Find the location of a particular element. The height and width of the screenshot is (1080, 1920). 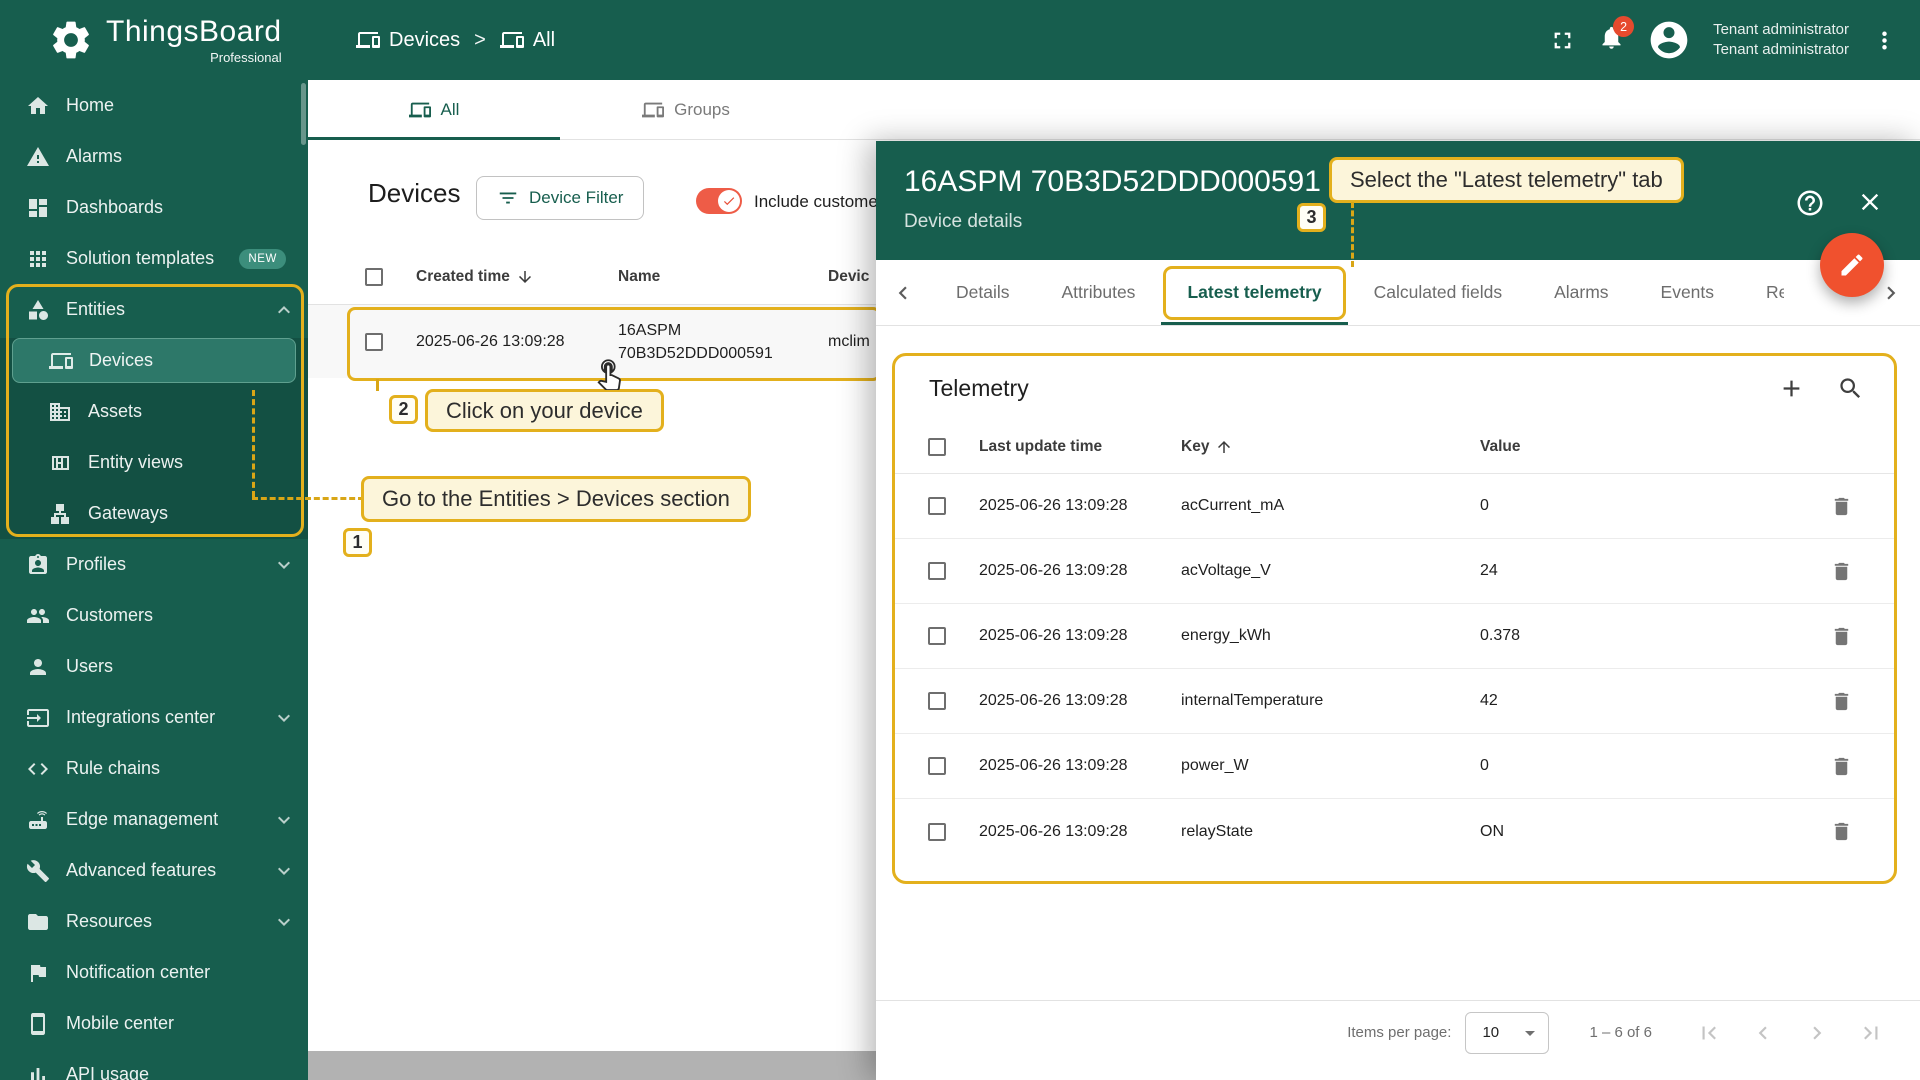

breadcrumb-all: All is located at coordinates (527, 40).